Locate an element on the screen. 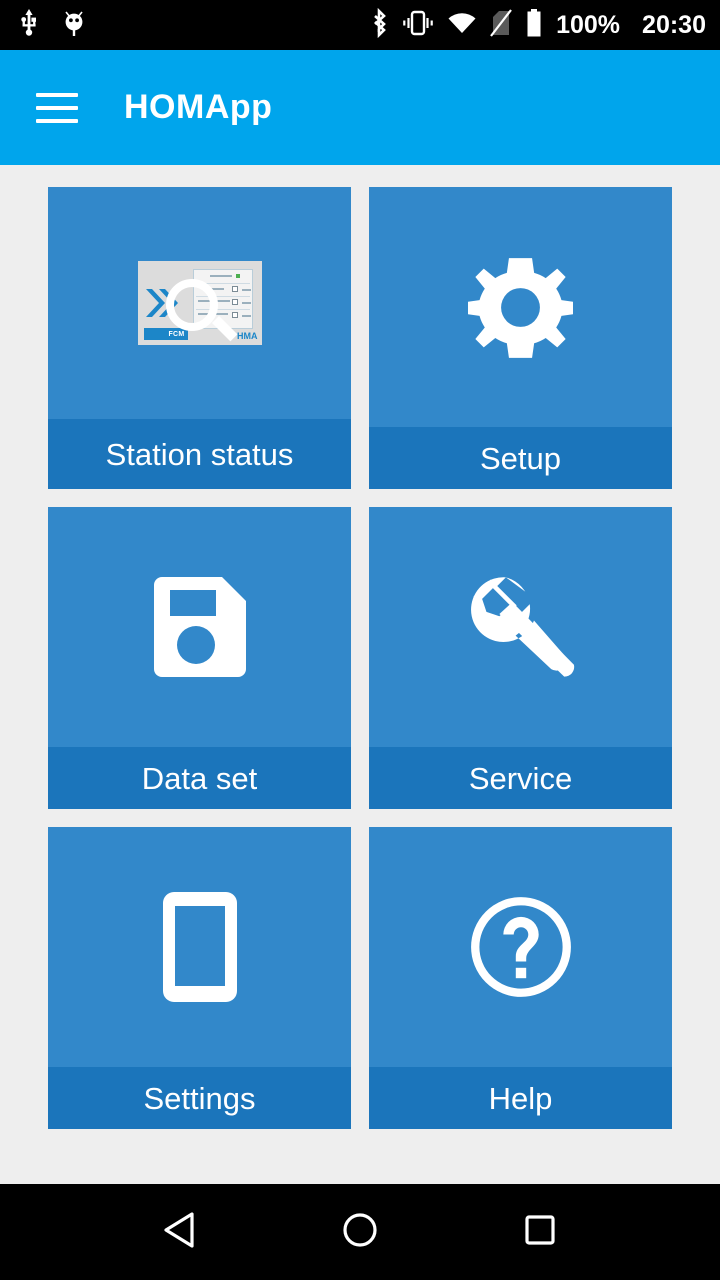 Image resolution: width=720 pixels, height=1280 pixels. bluetooth-icon is located at coordinates (379, 25).